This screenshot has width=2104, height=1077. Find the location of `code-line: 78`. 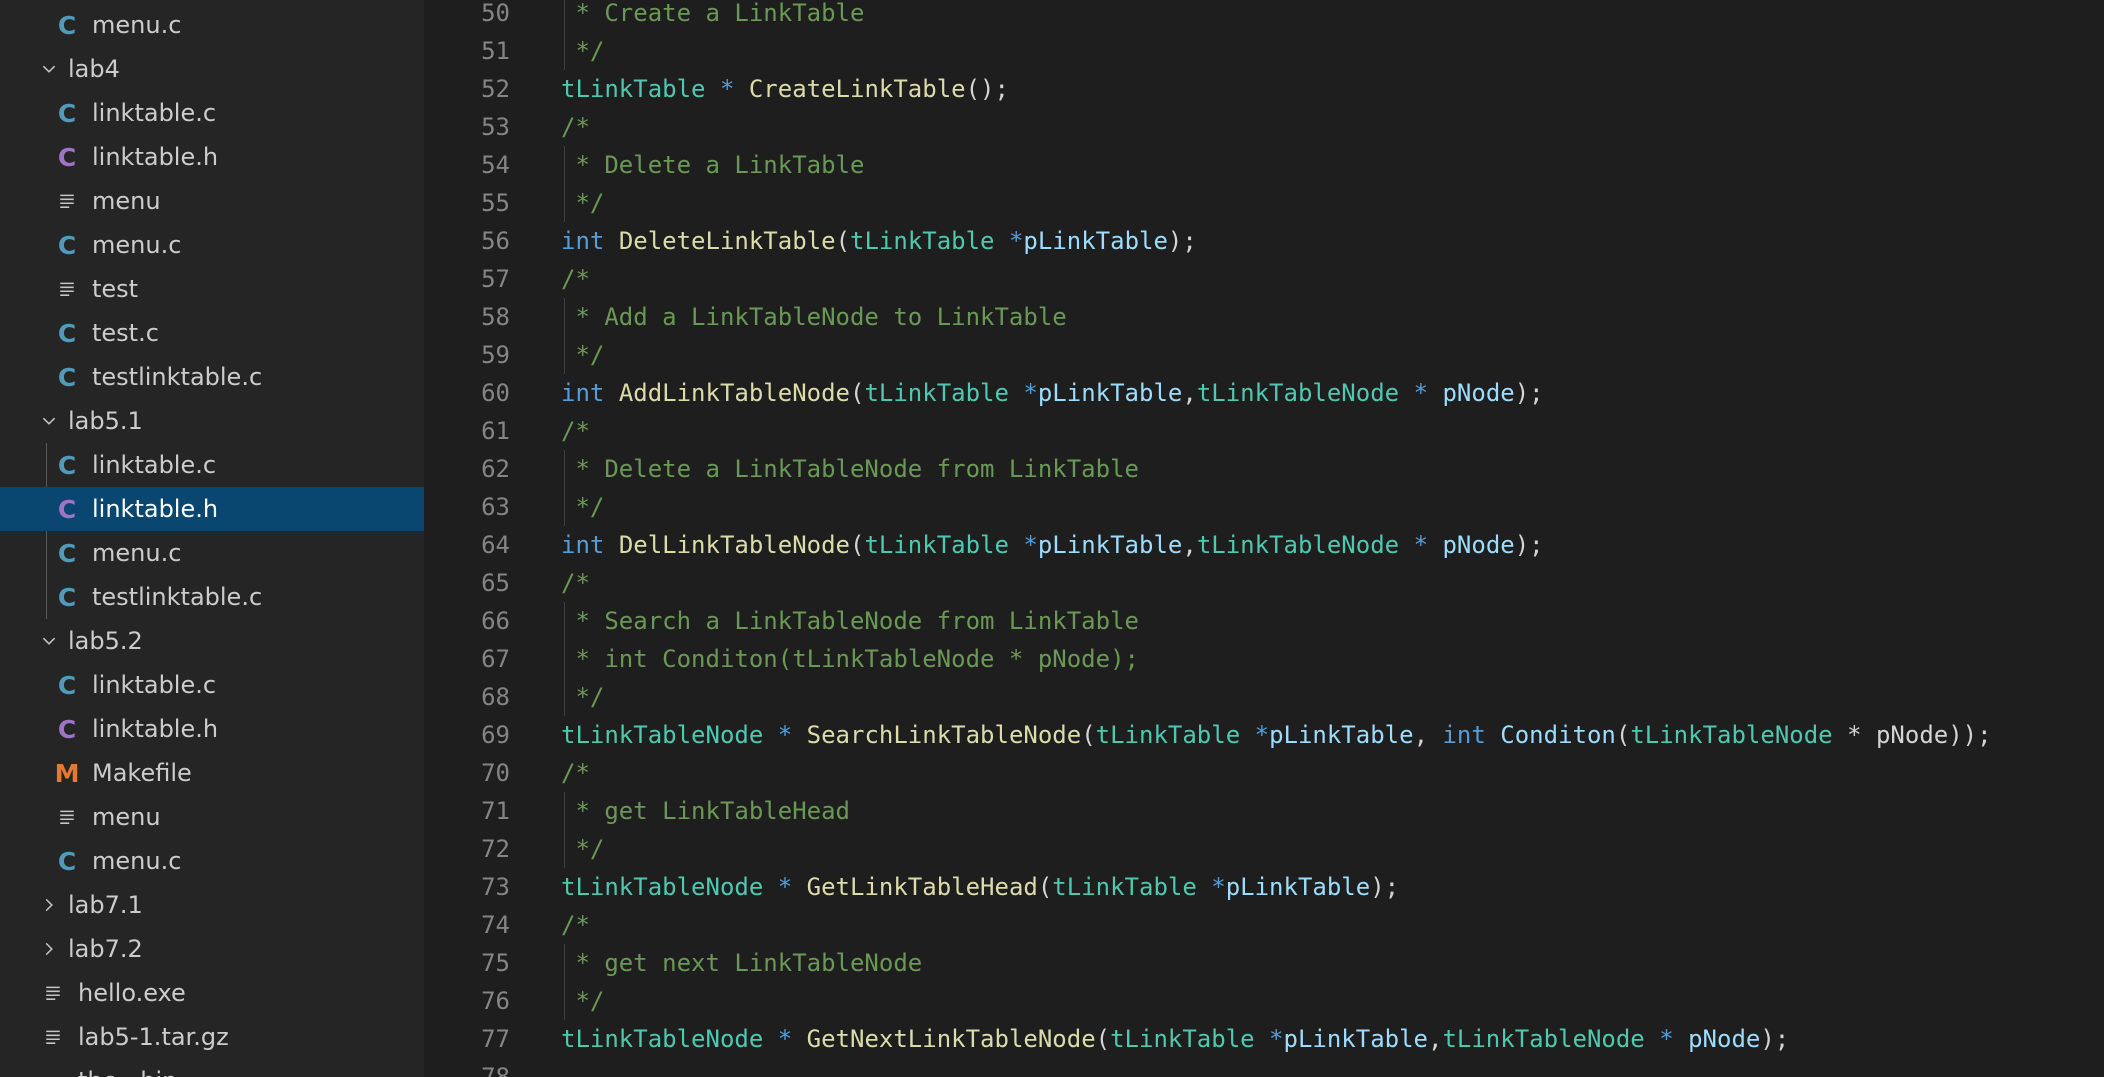

code-line: 78 is located at coordinates (1264, 1067).